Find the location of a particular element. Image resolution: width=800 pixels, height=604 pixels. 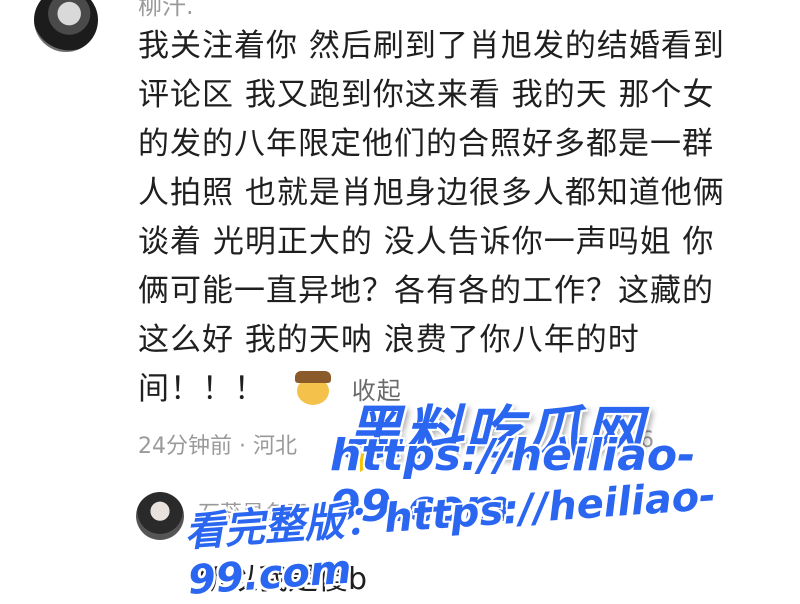

comment-line: 间！！！ is located at coordinates (202, 389).